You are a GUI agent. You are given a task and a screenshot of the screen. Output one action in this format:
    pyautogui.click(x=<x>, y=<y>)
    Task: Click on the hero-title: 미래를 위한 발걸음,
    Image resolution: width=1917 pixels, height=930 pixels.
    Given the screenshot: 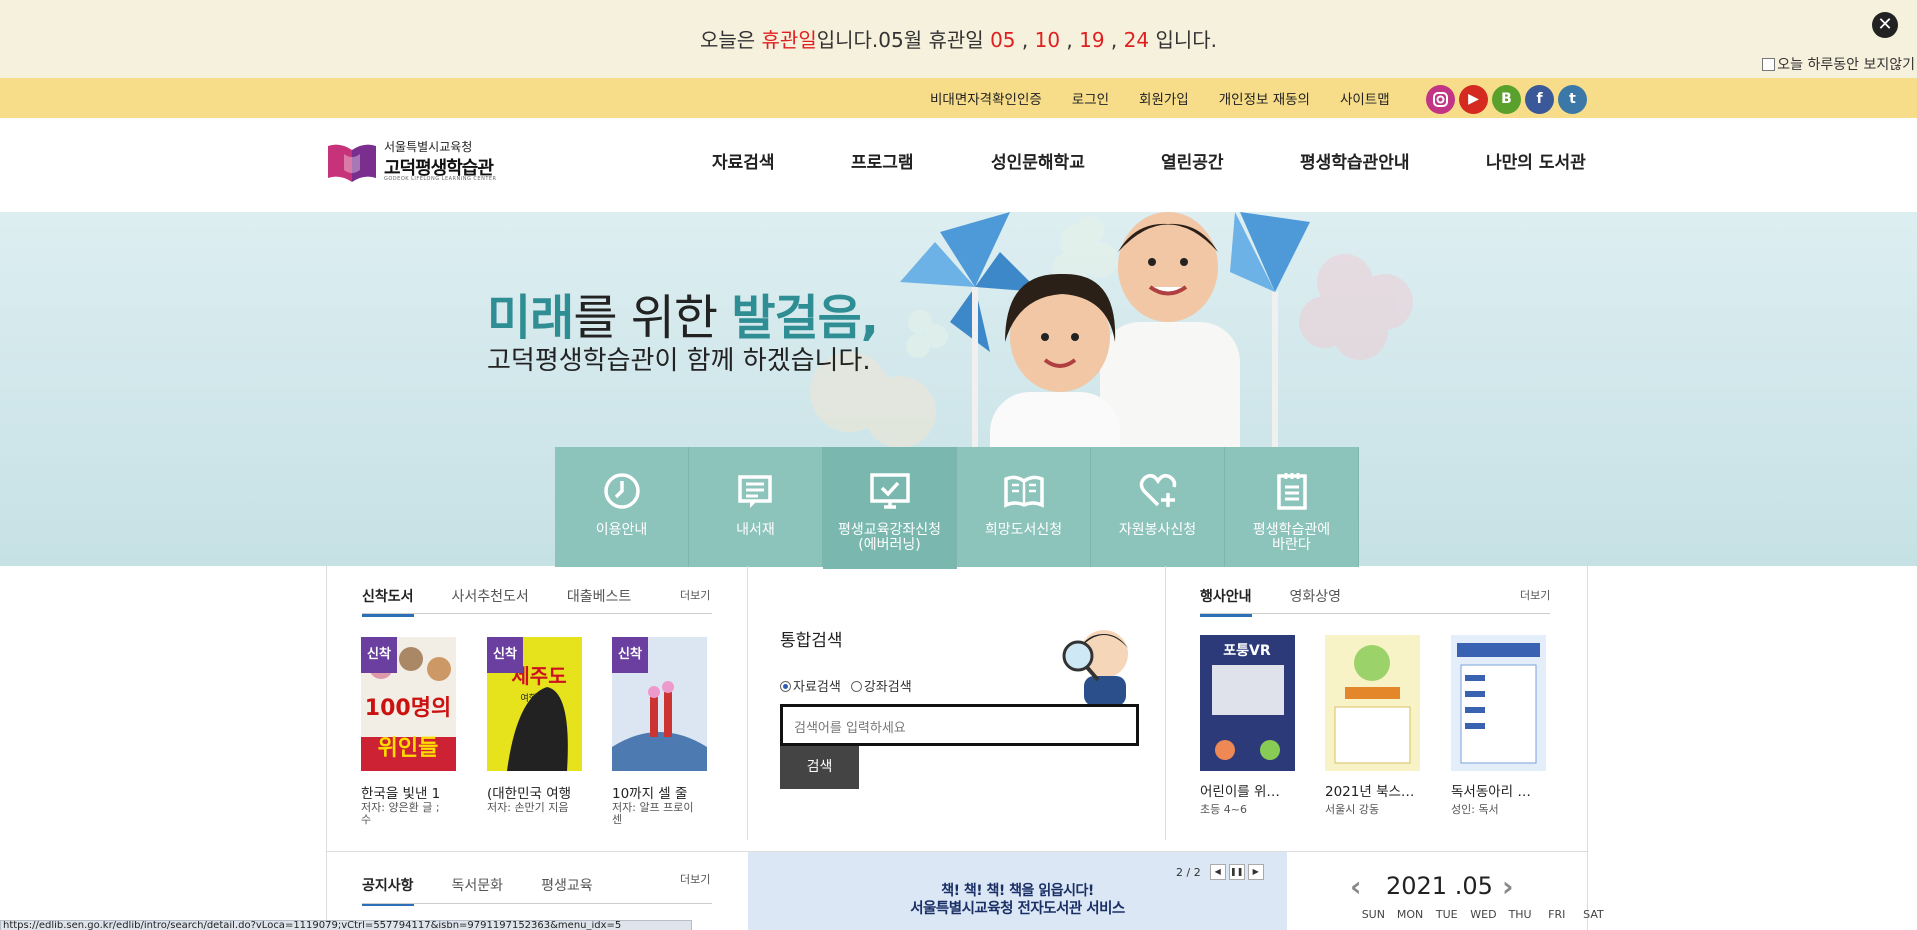 What is the action you would take?
    pyautogui.click(x=683, y=313)
    